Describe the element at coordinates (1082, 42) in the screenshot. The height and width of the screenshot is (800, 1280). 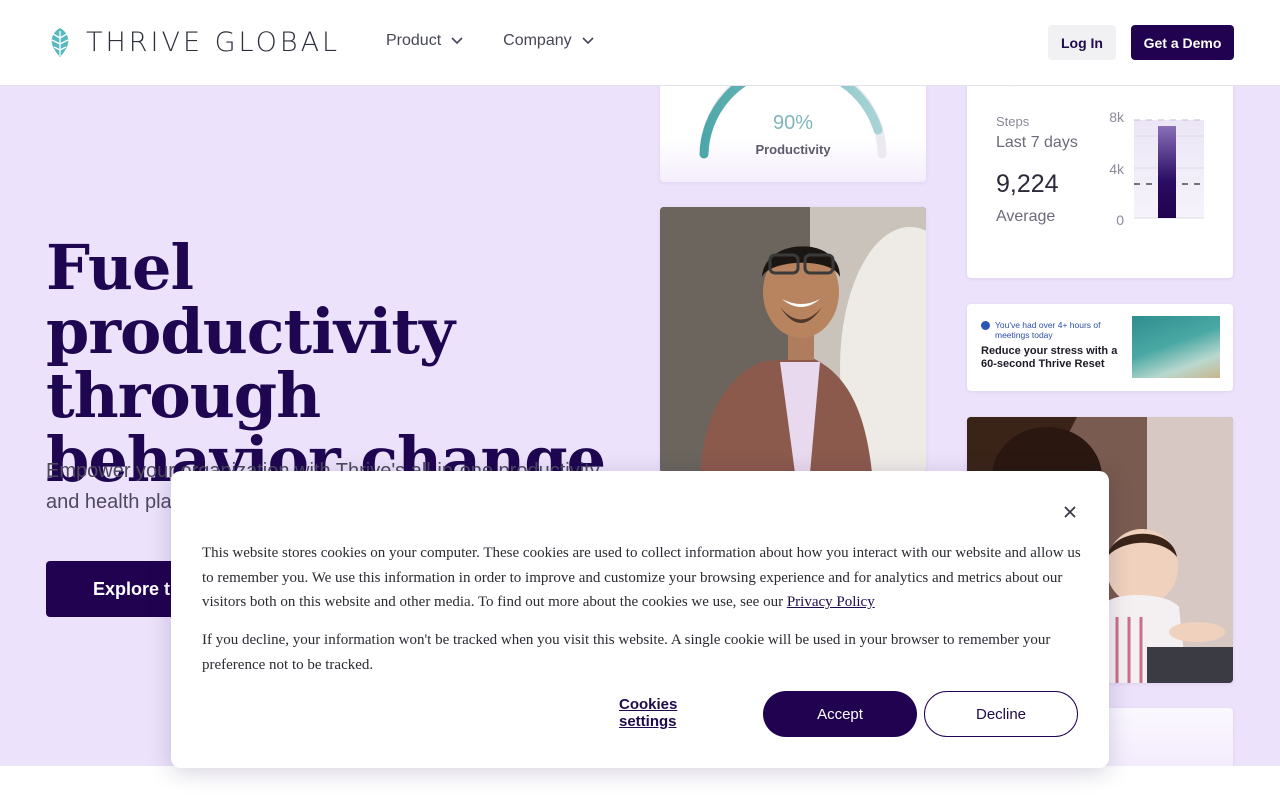
I see `login-button: Log In` at that location.